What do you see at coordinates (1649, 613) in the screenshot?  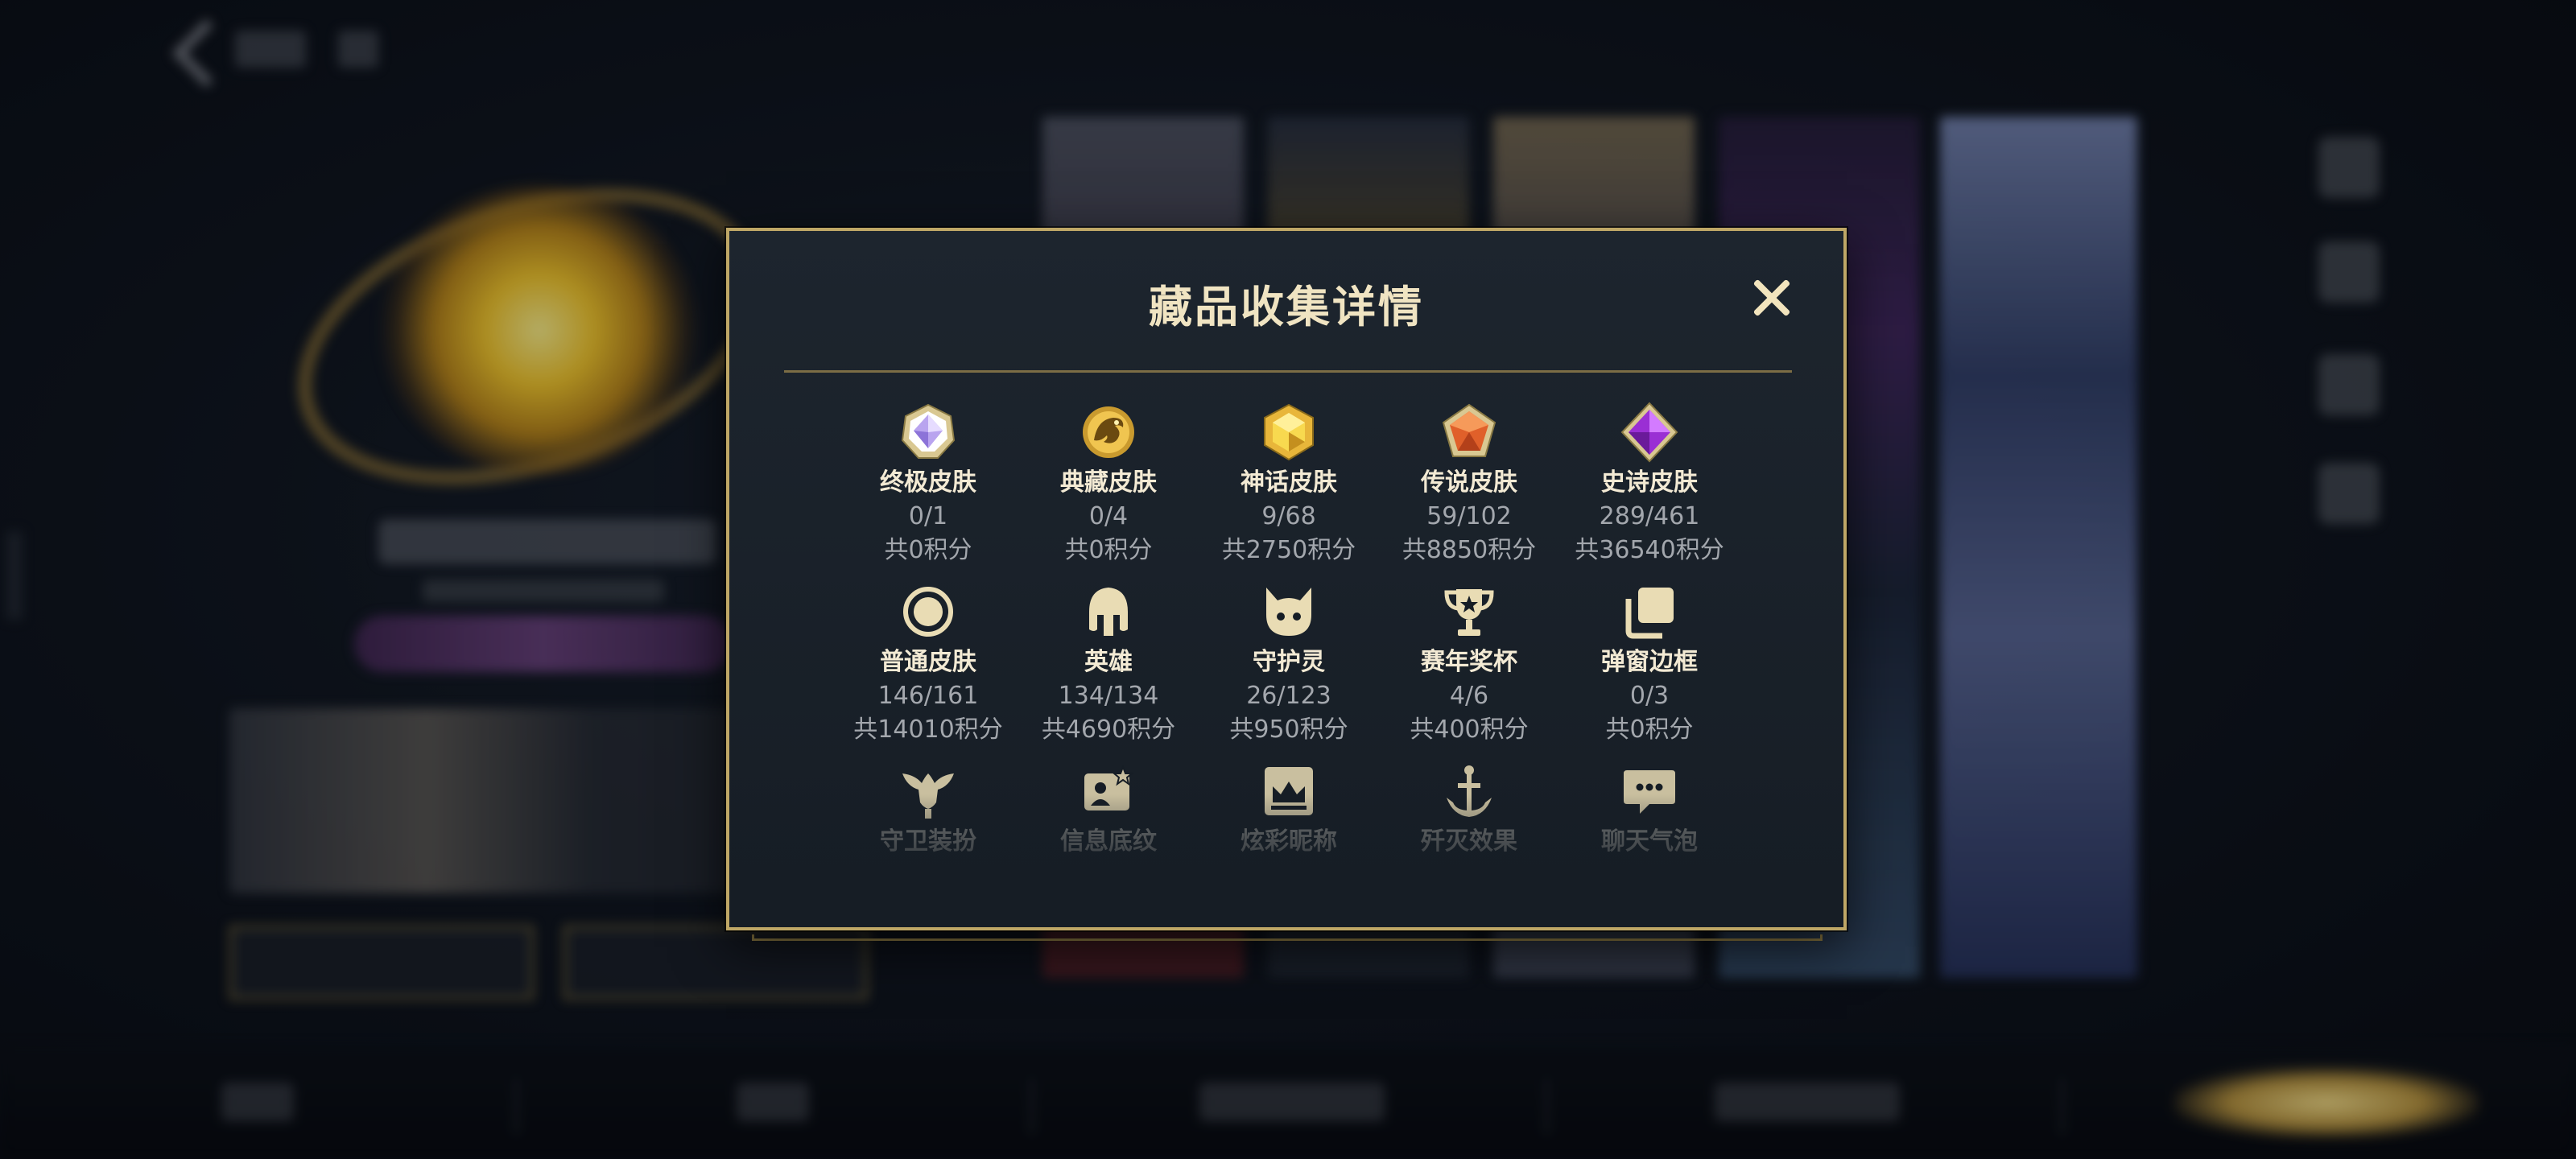 I see `popup-frame-icon` at bounding box center [1649, 613].